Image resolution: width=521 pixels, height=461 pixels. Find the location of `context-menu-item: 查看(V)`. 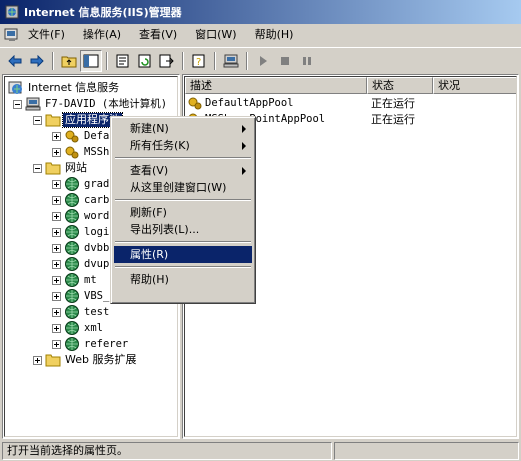

context-menu-item: 查看(V) is located at coordinates (183, 170).